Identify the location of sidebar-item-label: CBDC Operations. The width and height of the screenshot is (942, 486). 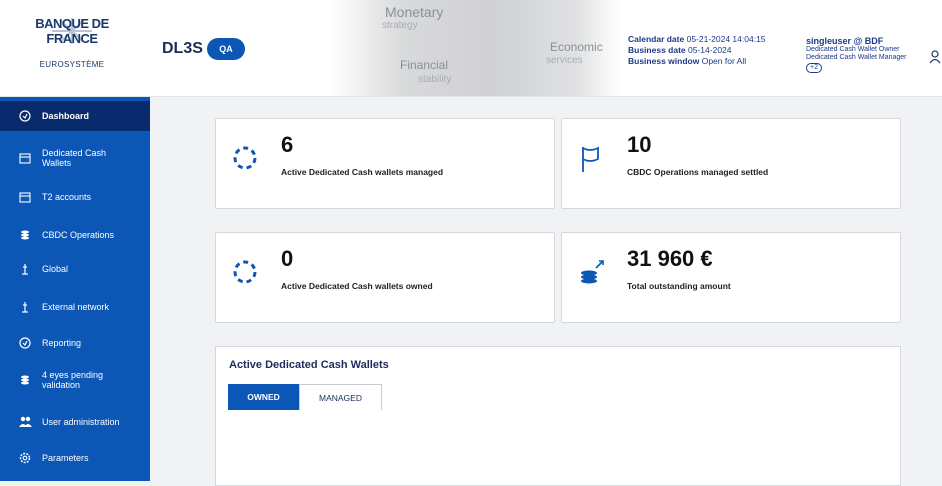
(78, 235).